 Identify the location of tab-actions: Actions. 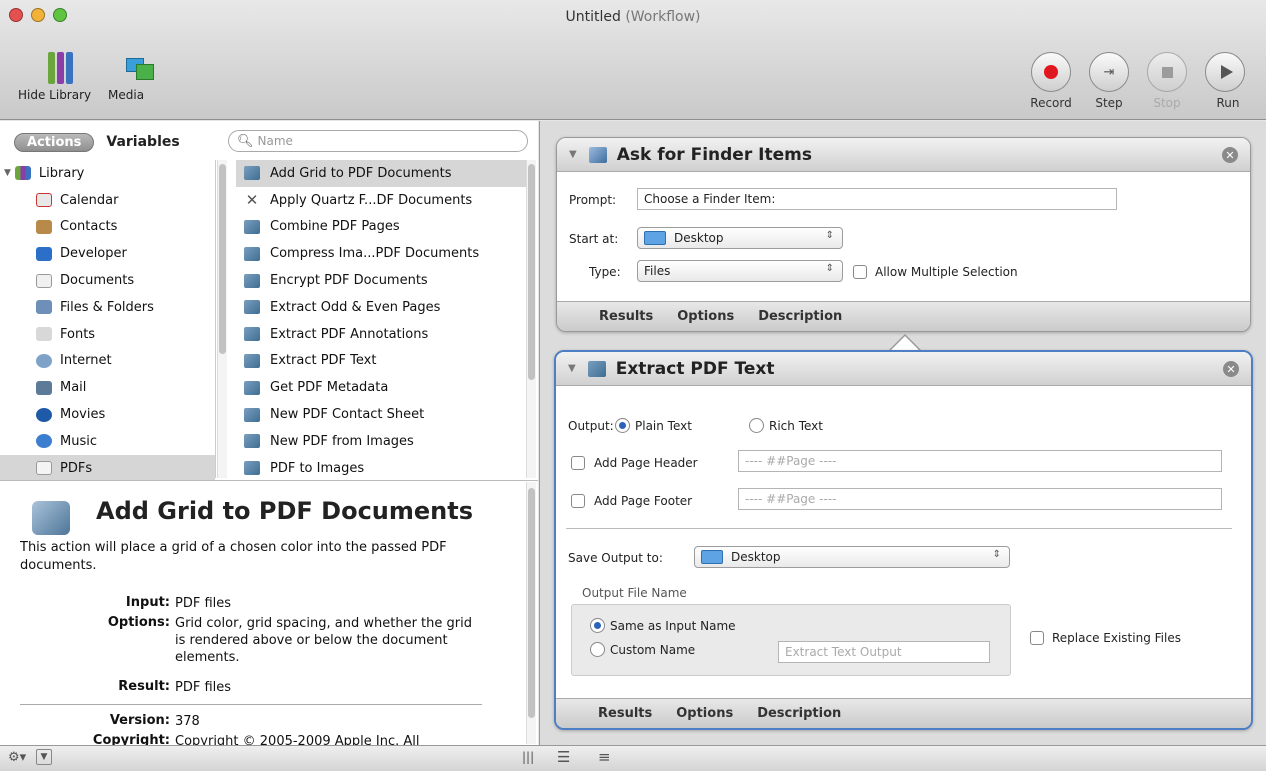
(54, 142).